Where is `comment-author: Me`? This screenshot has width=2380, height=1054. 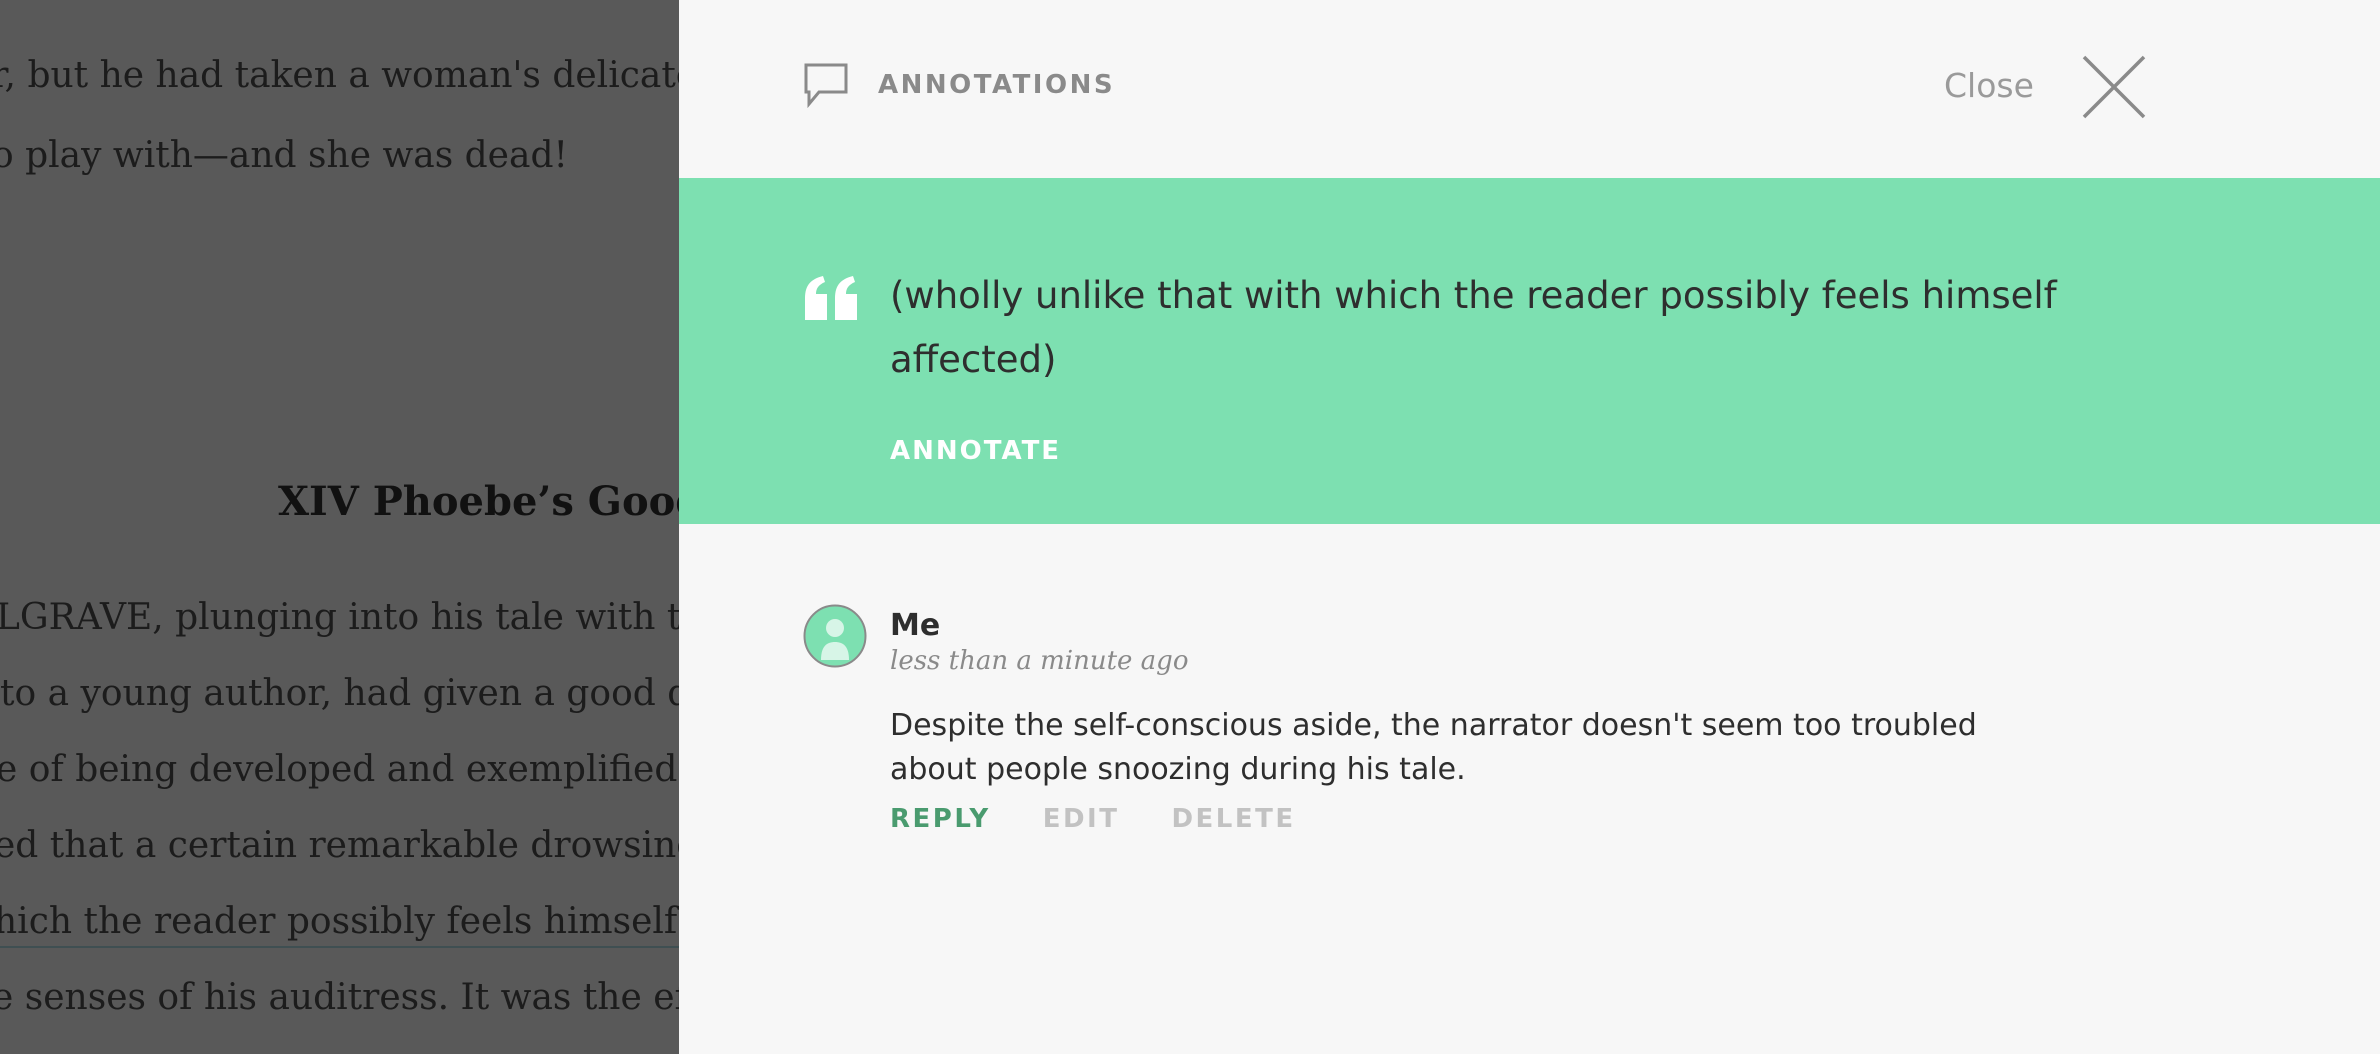 comment-author: Me is located at coordinates (915, 625).